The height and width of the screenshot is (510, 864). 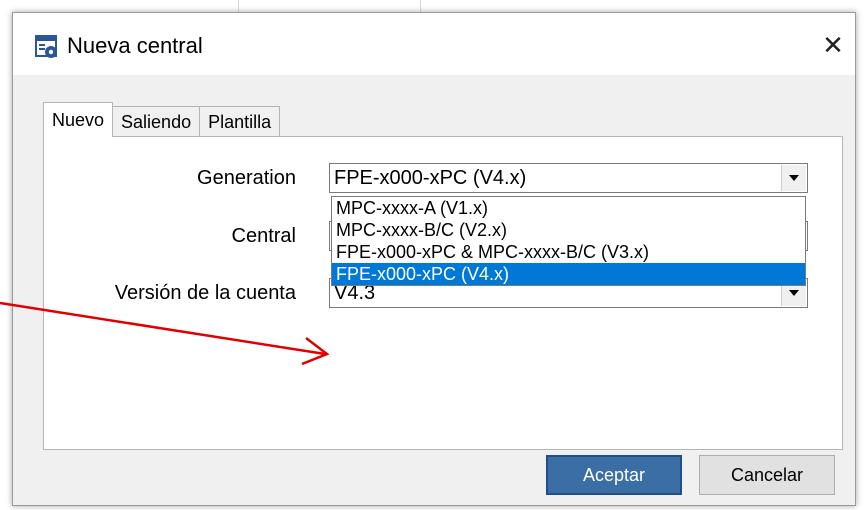 I want to click on annotation-arrow, so click(x=165, y=333).